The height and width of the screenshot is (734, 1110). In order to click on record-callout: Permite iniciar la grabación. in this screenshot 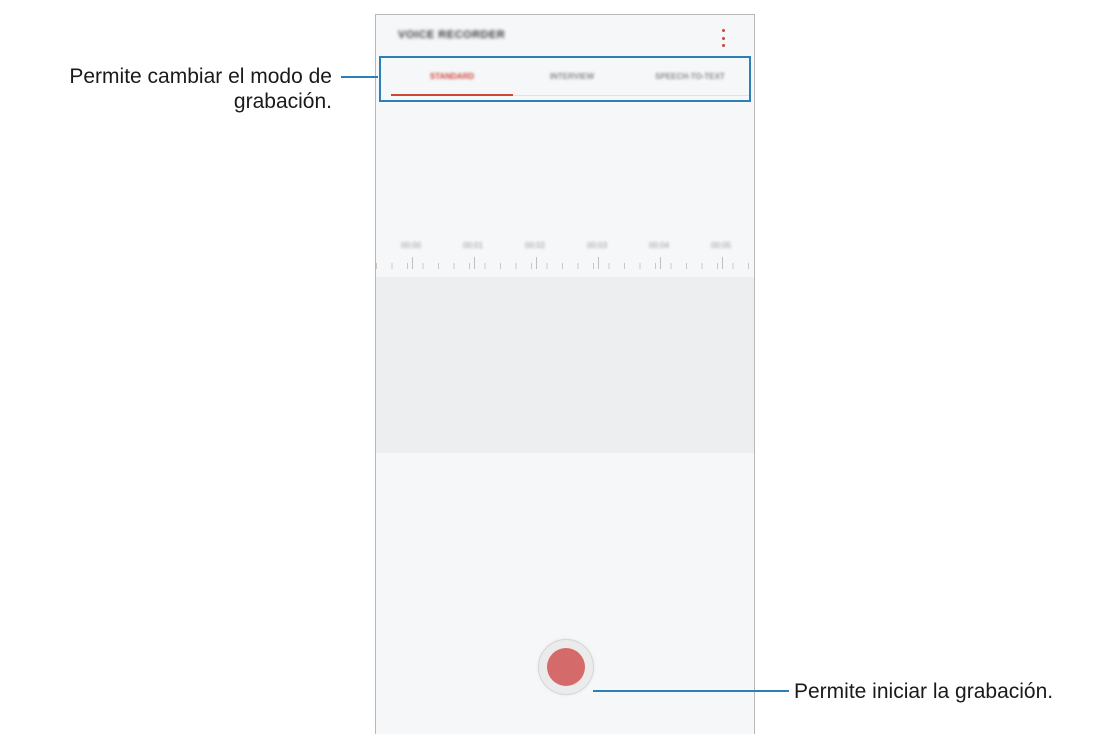, I will do `click(924, 691)`.